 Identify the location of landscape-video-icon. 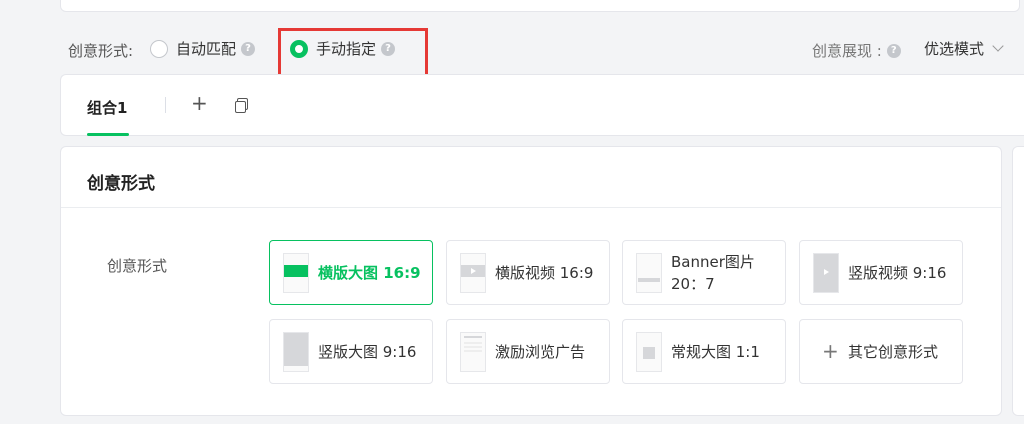
(473, 273).